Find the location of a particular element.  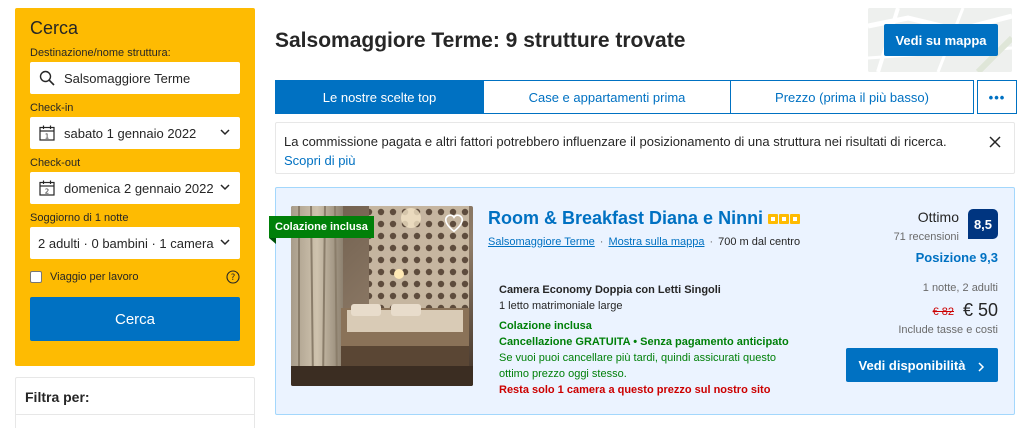

cancellation-note-line-2: ottimo prezzo oggi stesso. is located at coordinates (563, 374).